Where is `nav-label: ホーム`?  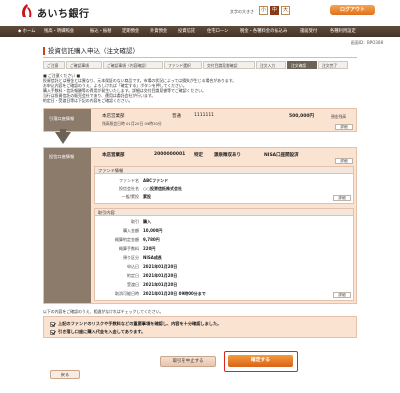 nav-label: ホーム is located at coordinates (29, 31).